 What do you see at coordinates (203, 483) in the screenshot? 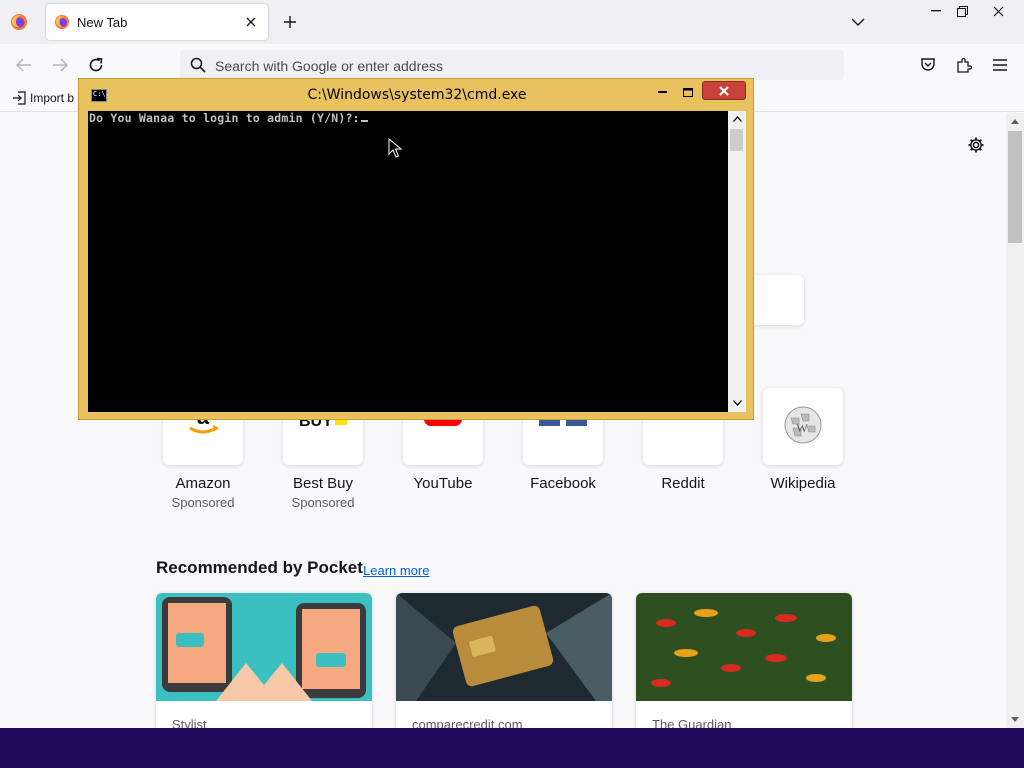
I see `shortcut-name: Amazon` at bounding box center [203, 483].